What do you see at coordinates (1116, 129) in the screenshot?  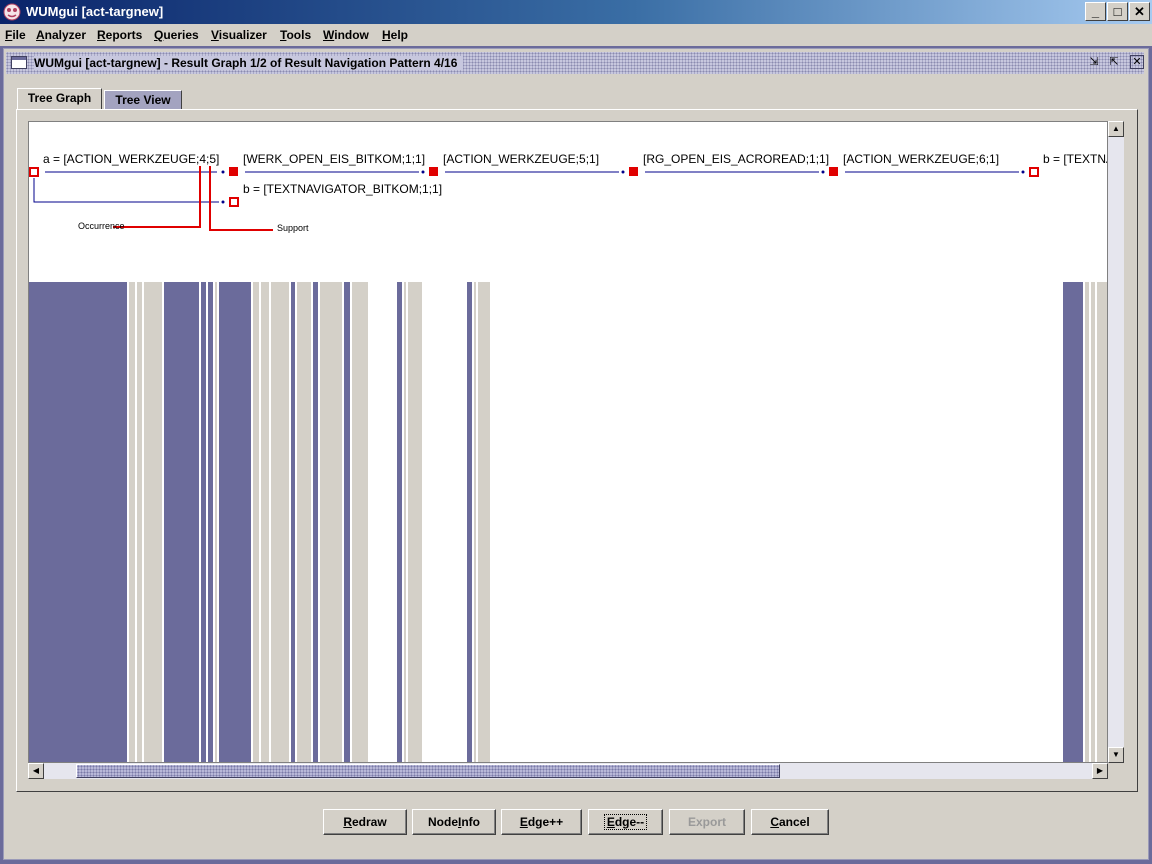 I see `scroll-up-icon: ▲` at bounding box center [1116, 129].